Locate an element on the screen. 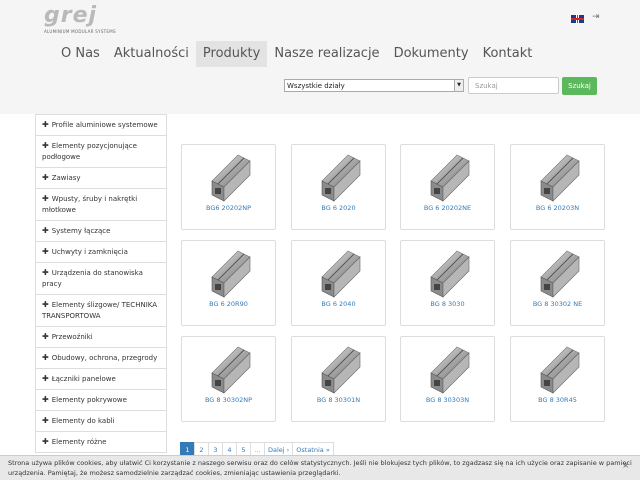  sidebar-item-label: Urządzenia do stanowiska pracy is located at coordinates (92, 278).